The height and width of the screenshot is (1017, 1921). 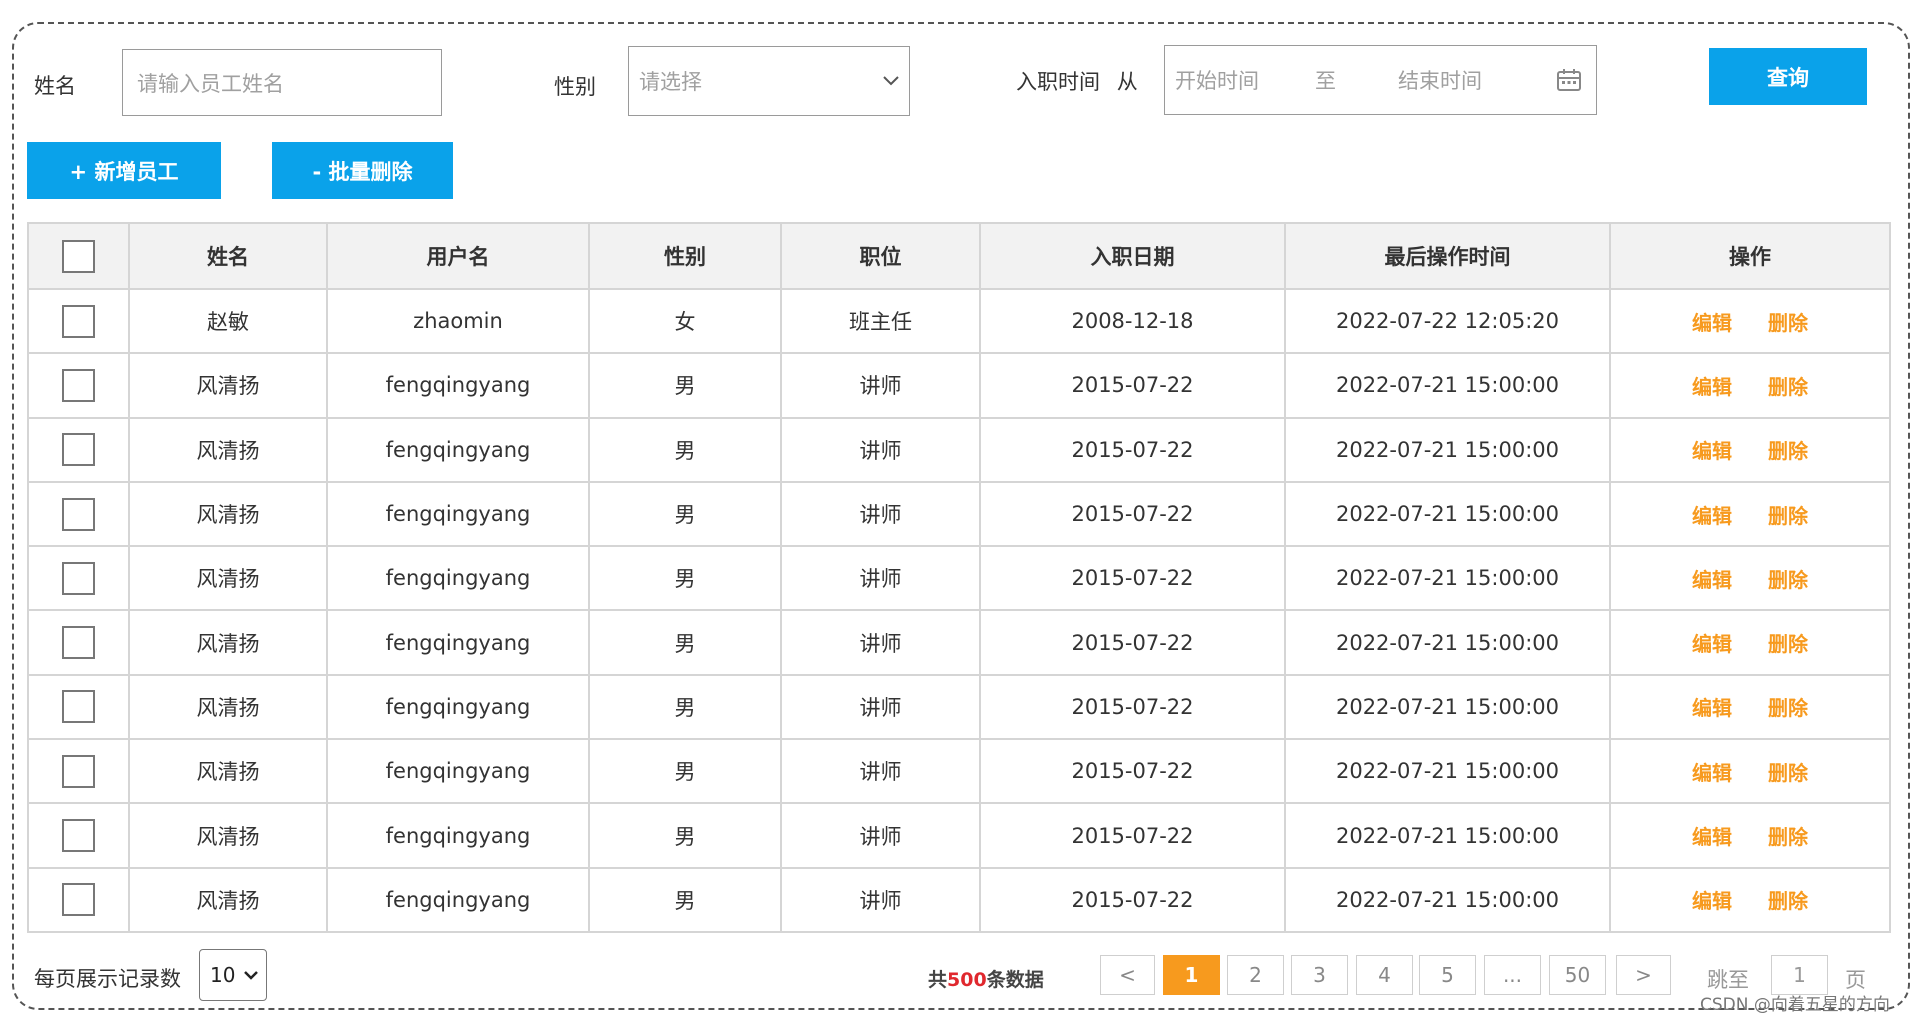 What do you see at coordinates (1132, 321) in the screenshot?
I see `cell-hire-date: 2008-12-18` at bounding box center [1132, 321].